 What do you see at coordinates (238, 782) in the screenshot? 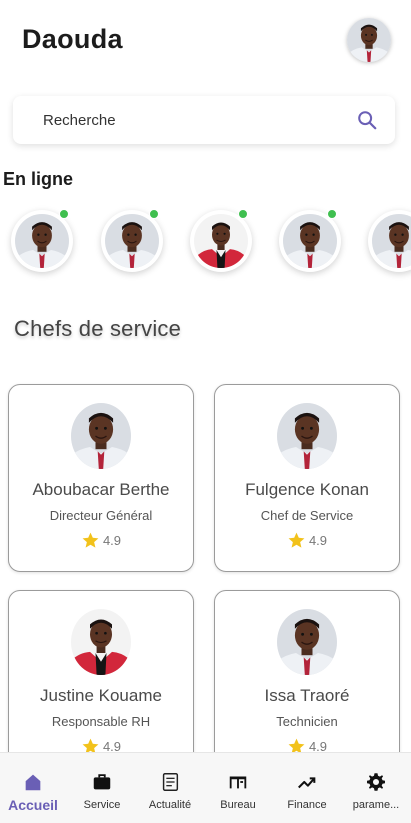
I see `desk-icon` at bounding box center [238, 782].